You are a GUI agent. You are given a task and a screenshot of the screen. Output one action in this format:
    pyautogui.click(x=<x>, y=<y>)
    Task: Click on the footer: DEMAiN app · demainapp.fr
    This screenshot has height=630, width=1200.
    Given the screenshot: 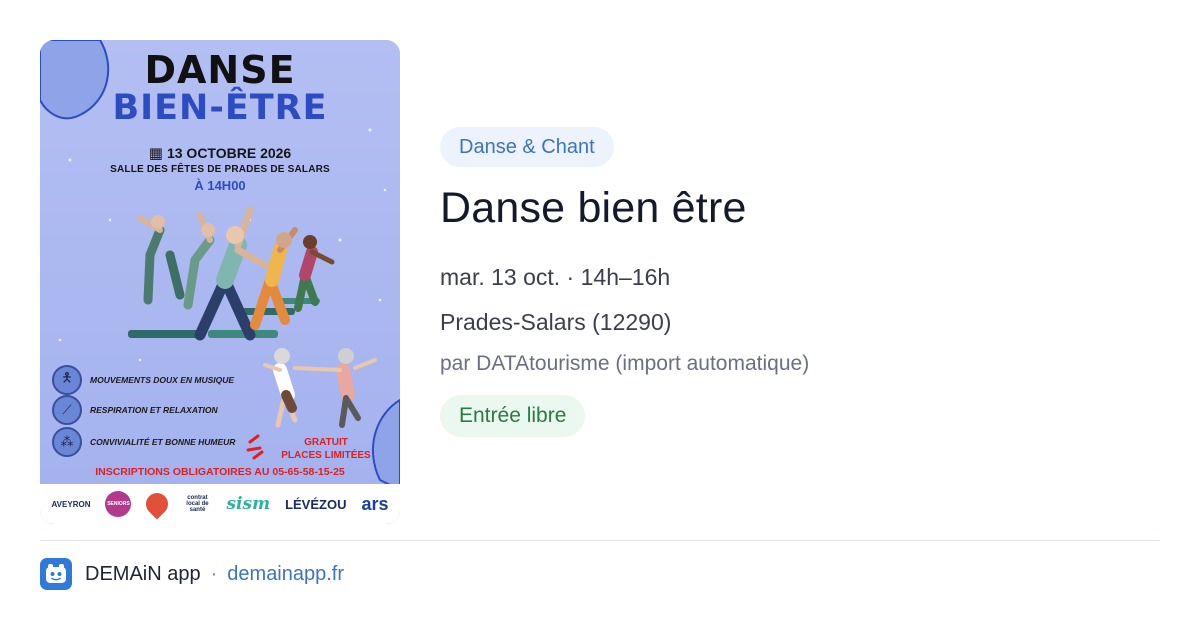 What is the action you would take?
    pyautogui.click(x=192, y=574)
    